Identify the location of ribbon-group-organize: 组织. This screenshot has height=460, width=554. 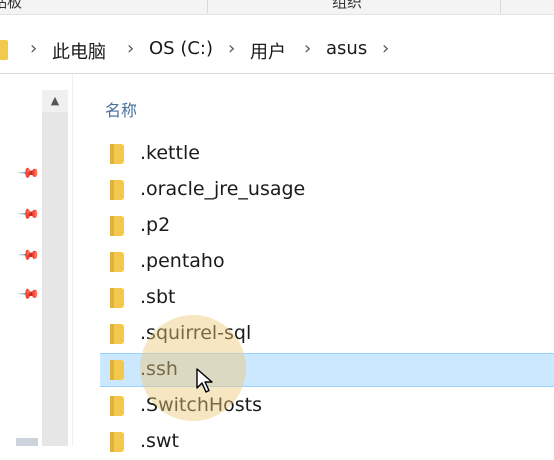
(347, 5).